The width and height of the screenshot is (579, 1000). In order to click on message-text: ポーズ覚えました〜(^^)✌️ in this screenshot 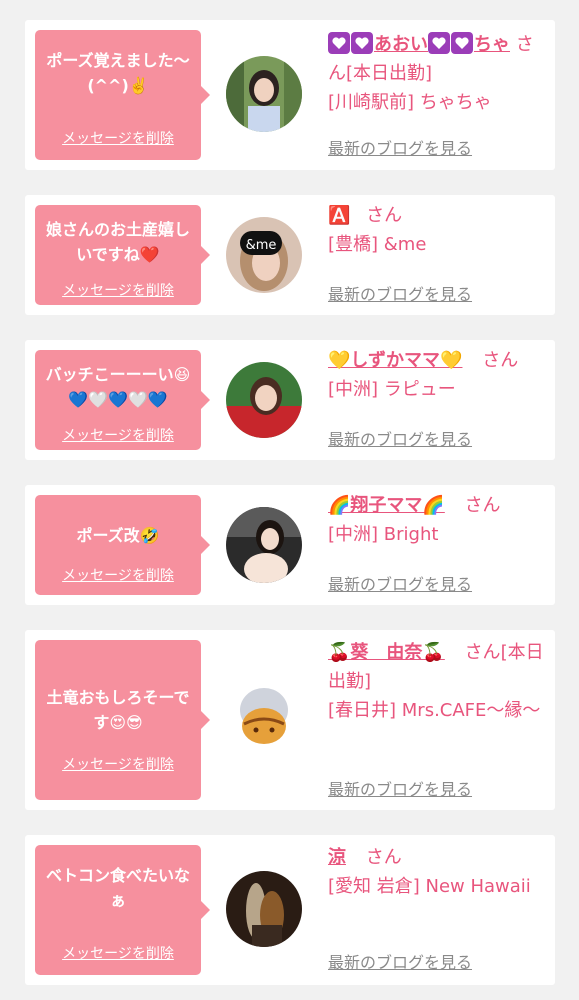, I will do `click(118, 73)`.